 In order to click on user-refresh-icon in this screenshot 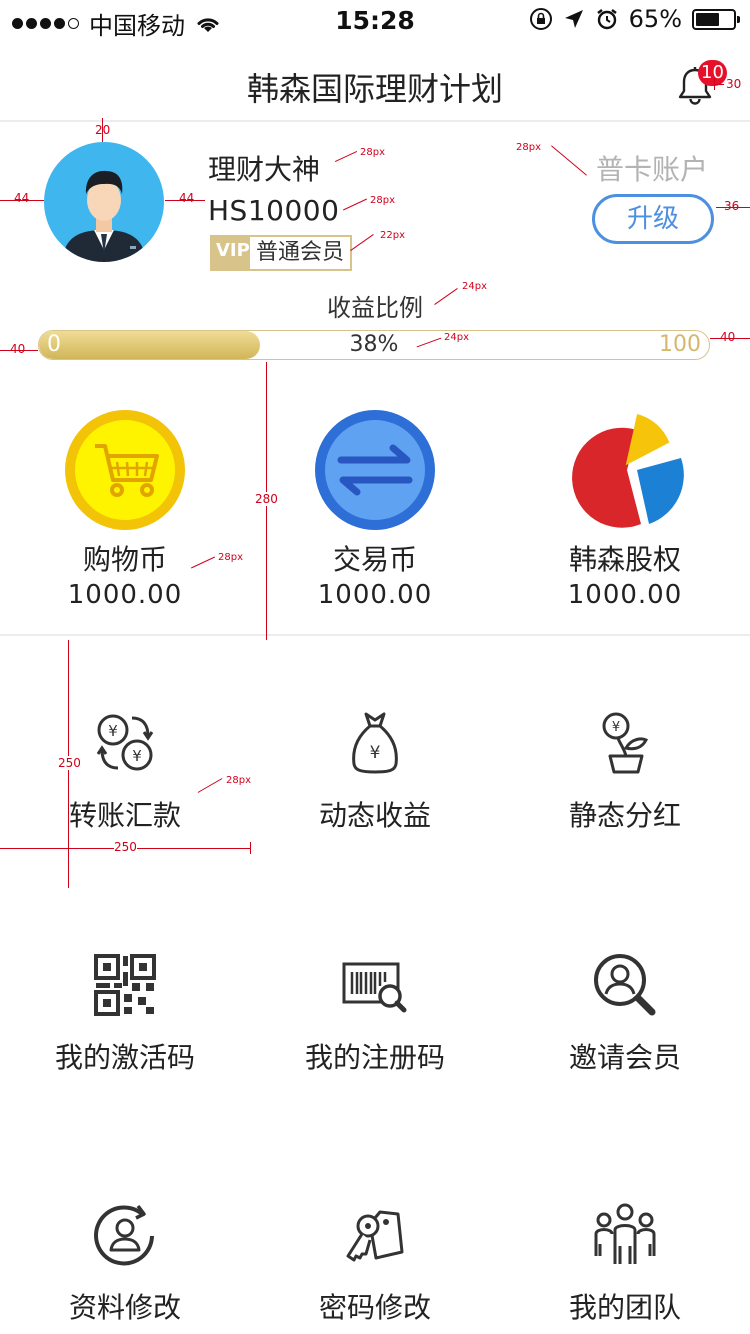, I will do `click(124, 1235)`.